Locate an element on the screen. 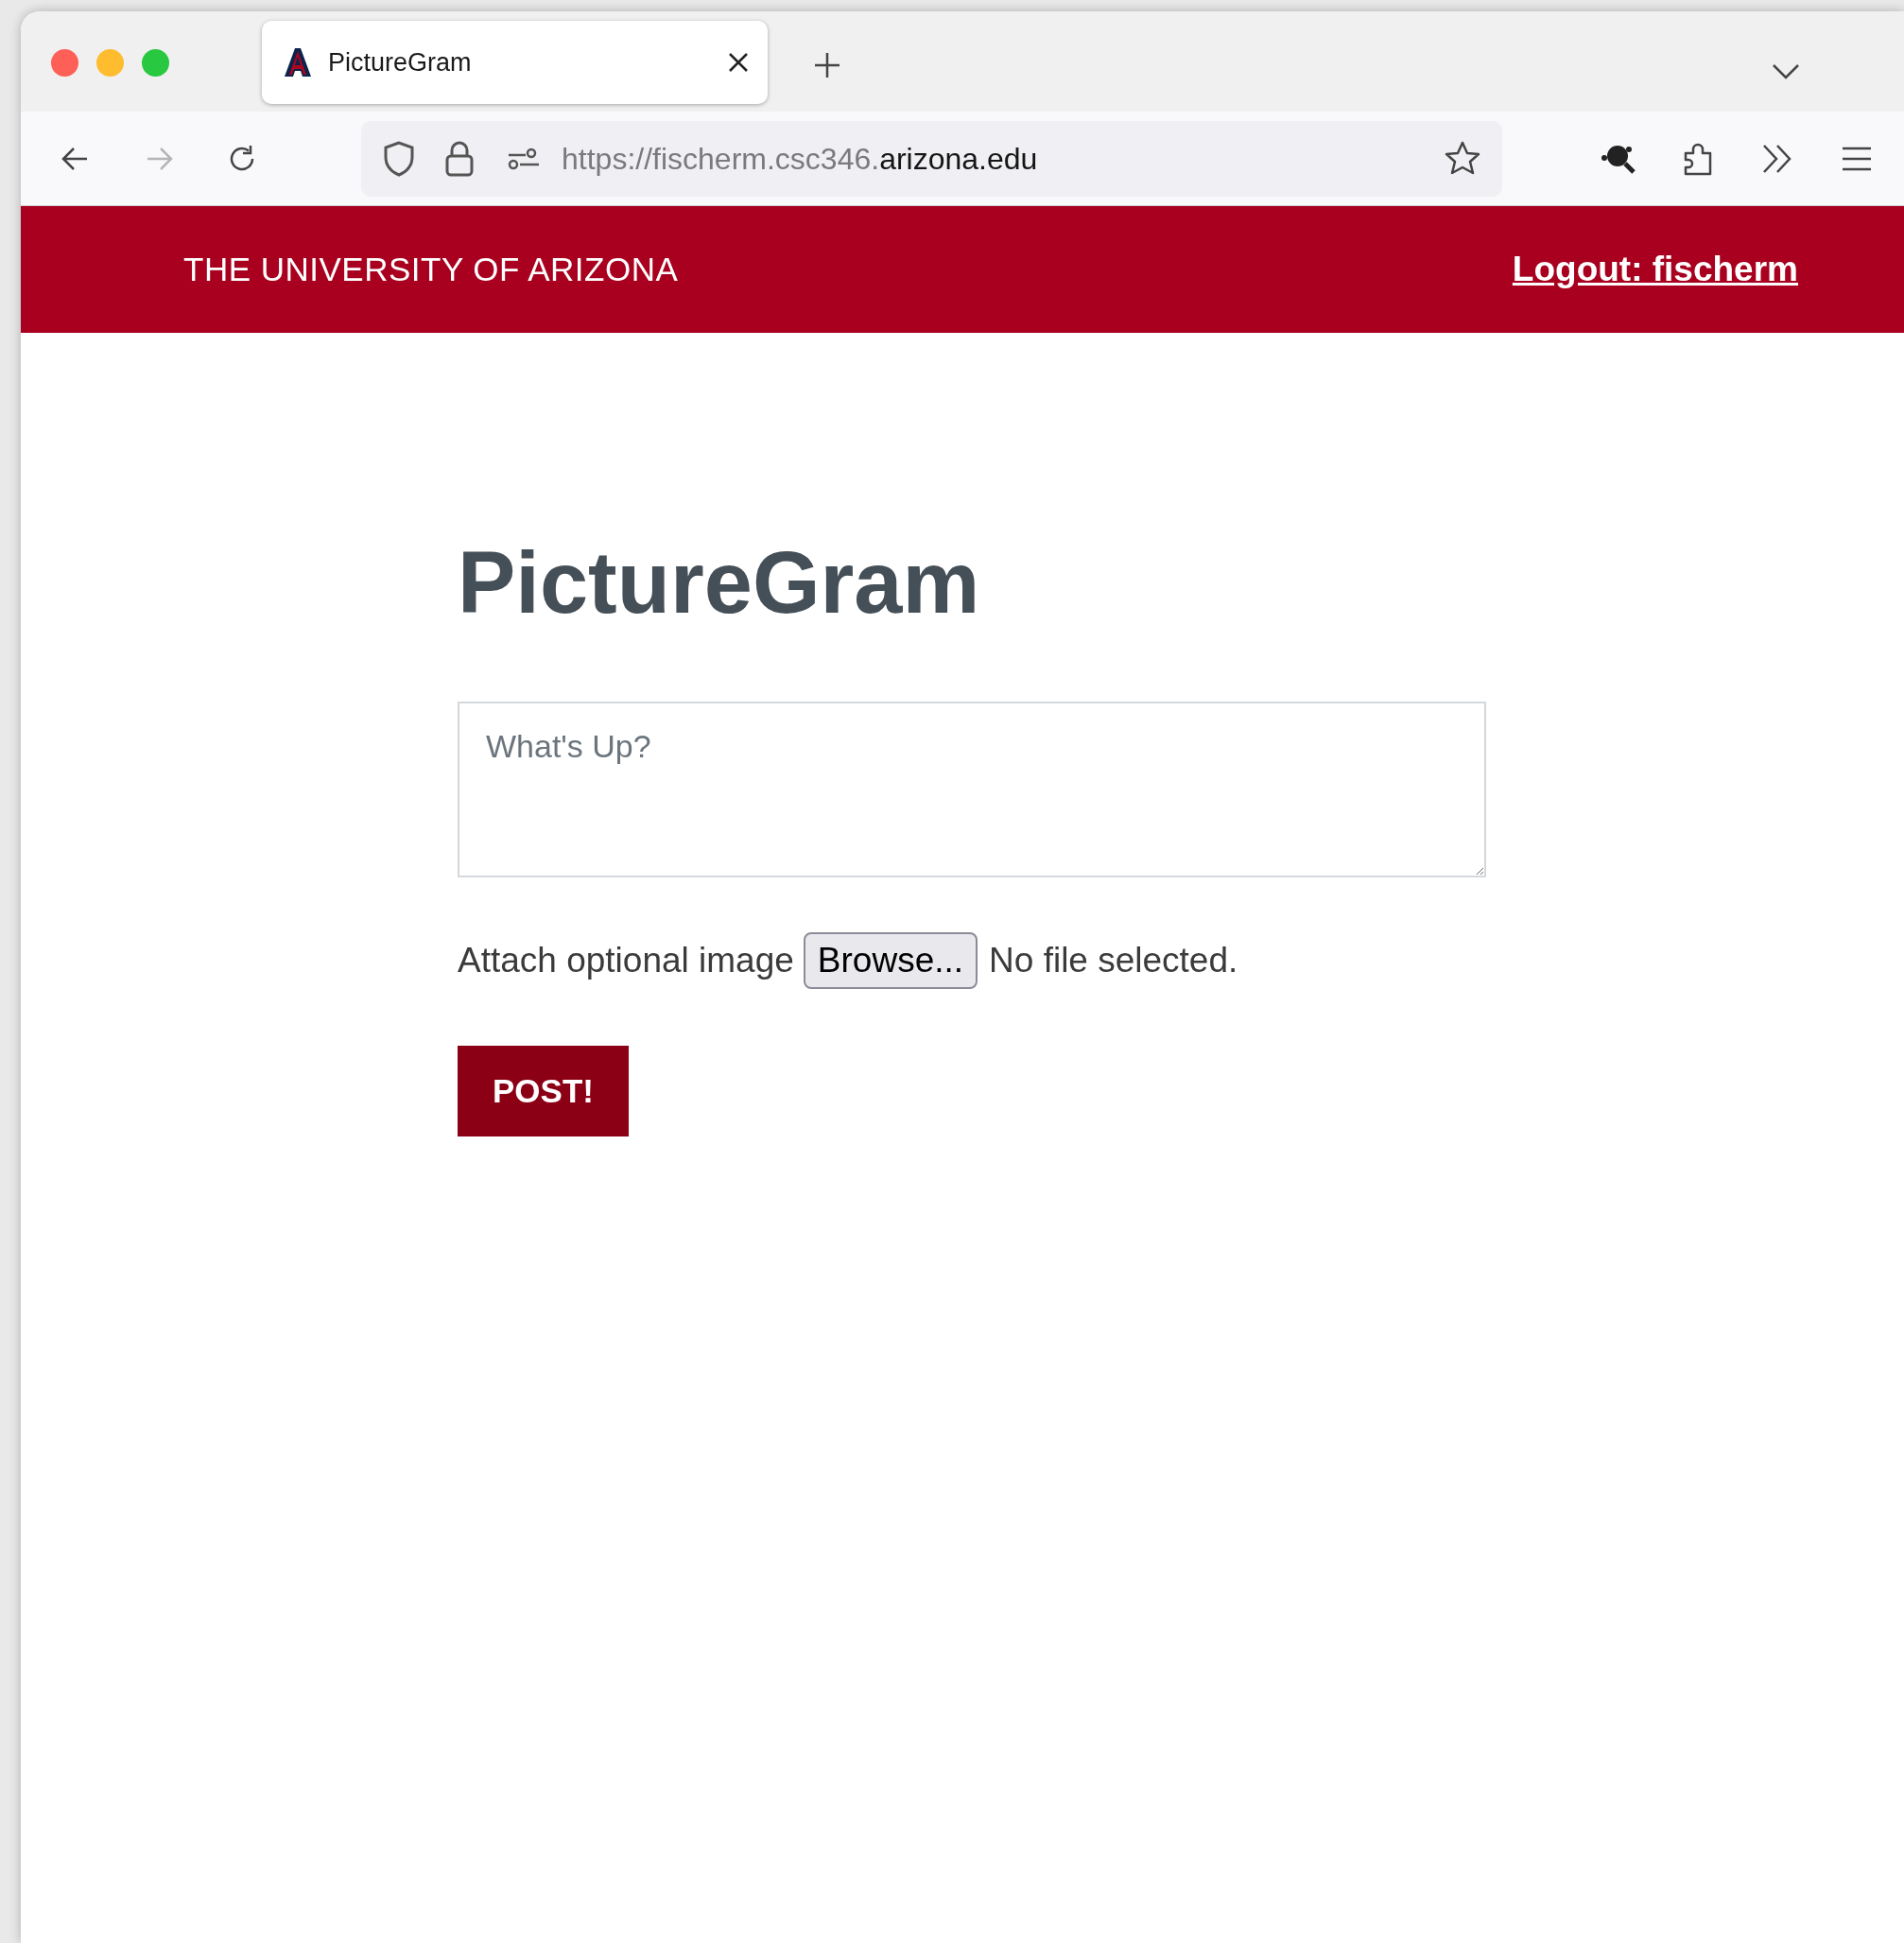  close-window-button is located at coordinates (64, 63).